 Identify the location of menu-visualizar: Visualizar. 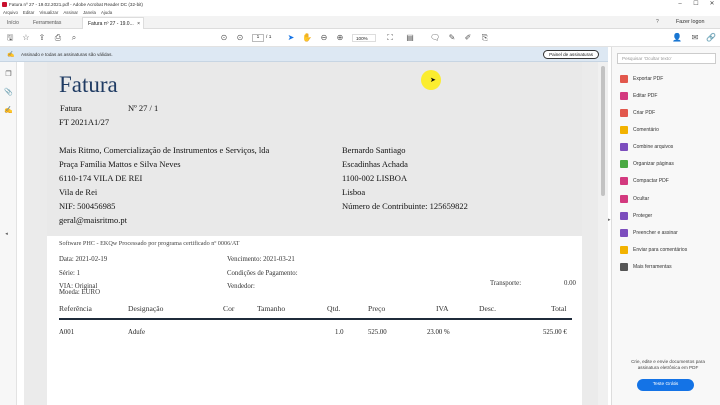
(48, 12).